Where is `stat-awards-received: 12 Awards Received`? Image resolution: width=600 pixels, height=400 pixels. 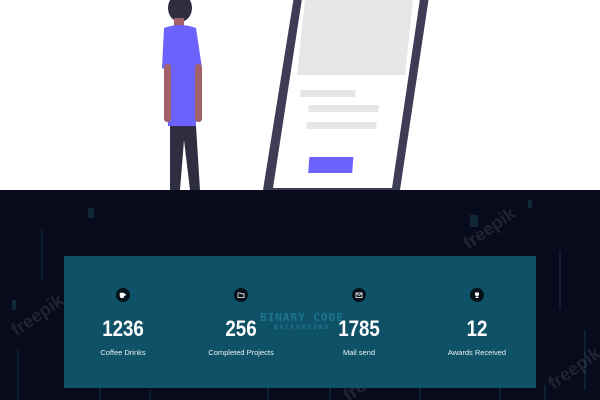
stat-awards-received: 12 Awards Received is located at coordinates (477, 322).